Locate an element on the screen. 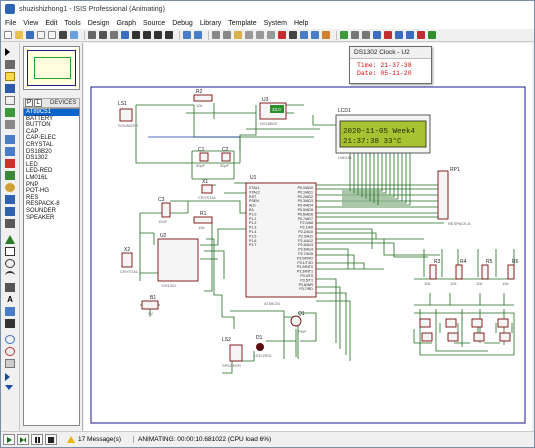 The width and height of the screenshot is (535, 448). exit-to-parent-icon is located at coordinates (399, 35).